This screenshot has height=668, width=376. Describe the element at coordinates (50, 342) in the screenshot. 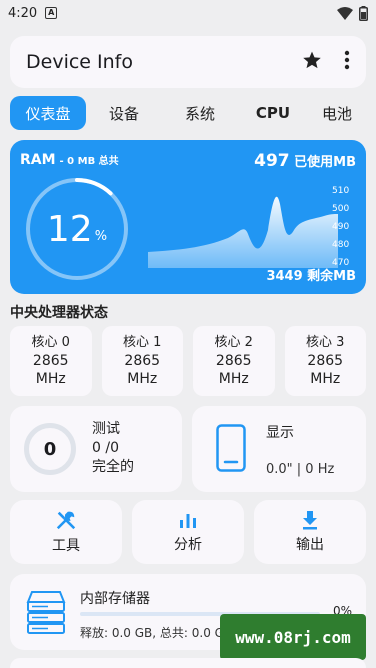

I see `core-name: 核心 0` at that location.